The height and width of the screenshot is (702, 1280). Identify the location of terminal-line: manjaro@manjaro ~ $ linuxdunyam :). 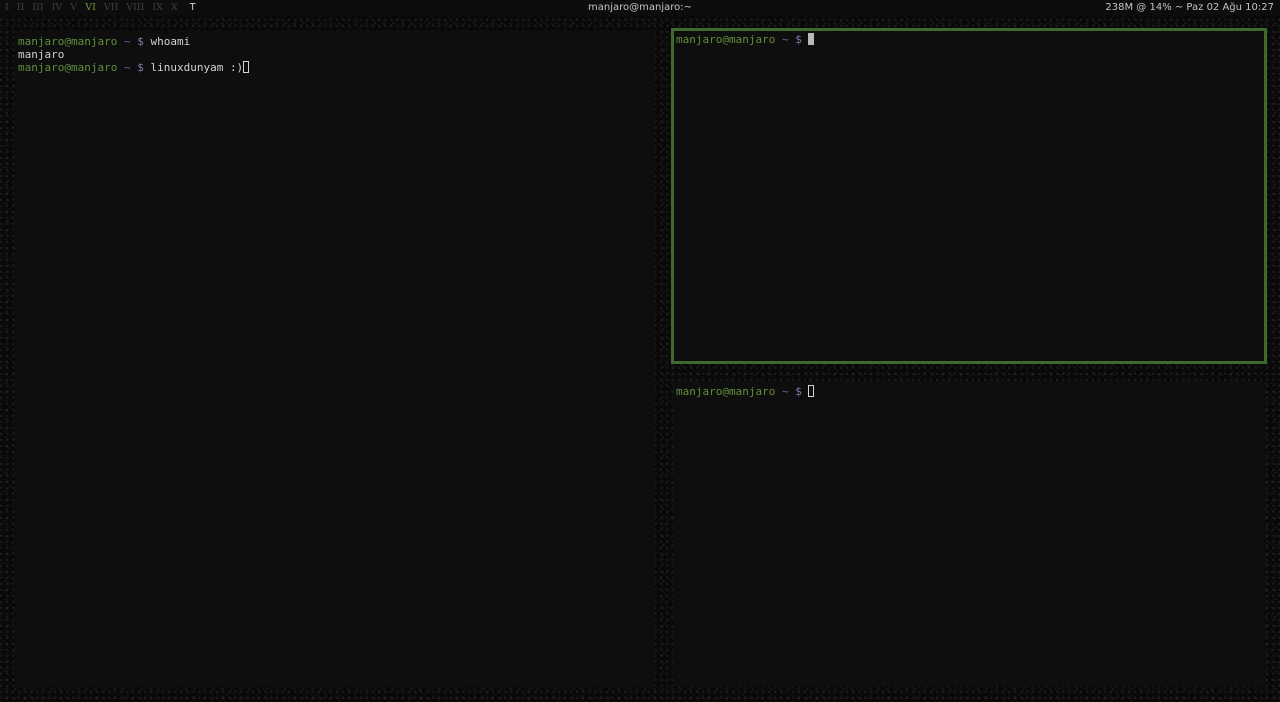
(335, 67).